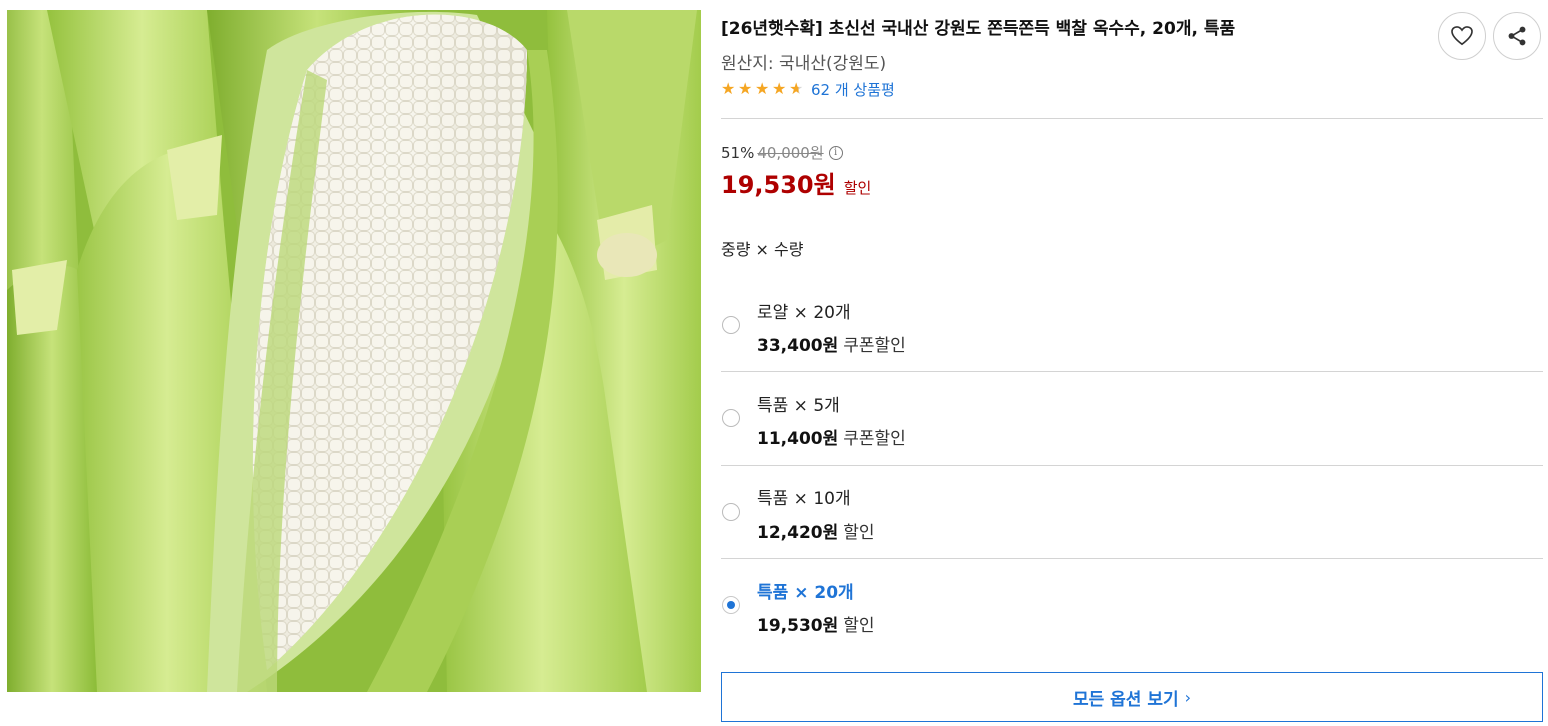 The image size is (1548, 726). I want to click on option-item: 특품 × 10개 12,420원 할인, so click(1132, 512).